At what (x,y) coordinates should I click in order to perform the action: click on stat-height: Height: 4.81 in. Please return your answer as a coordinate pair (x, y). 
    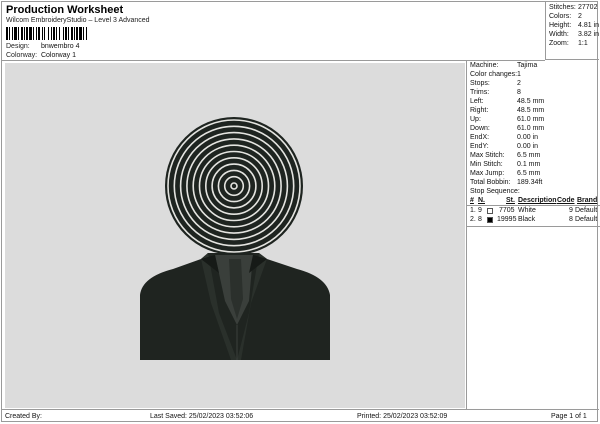
    Looking at the image, I should click on (574, 25).